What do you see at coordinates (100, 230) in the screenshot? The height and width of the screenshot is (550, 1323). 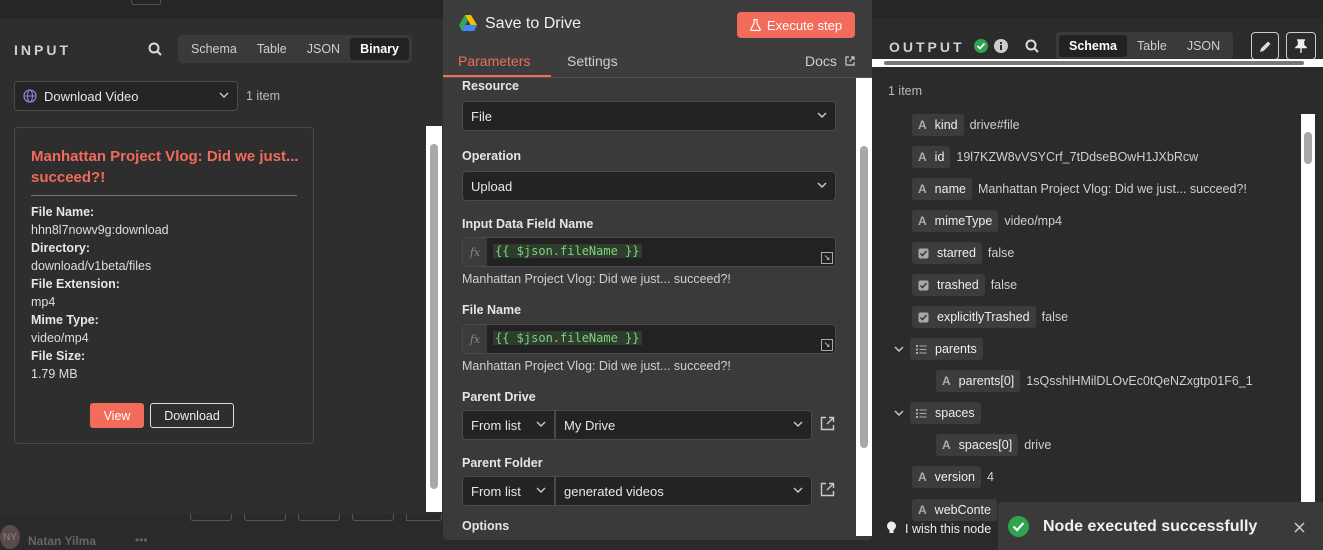 I see `field-value: hhn8l7nowv9g:download` at bounding box center [100, 230].